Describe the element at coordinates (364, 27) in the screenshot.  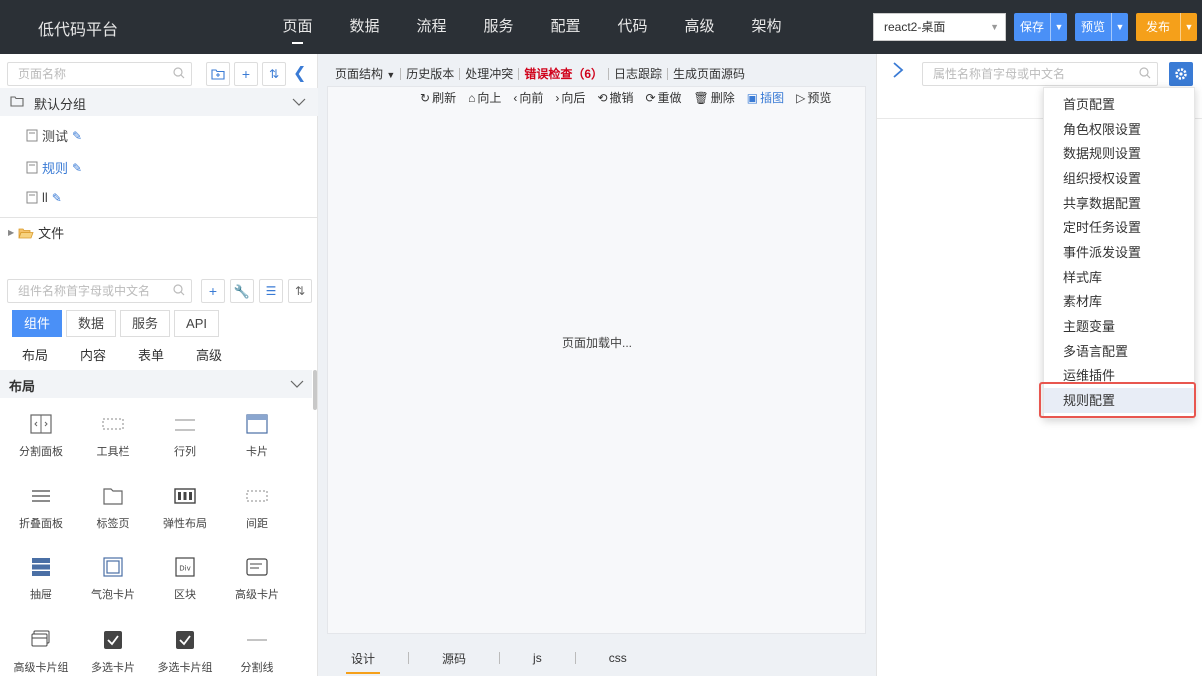
I see `nav-data: 数据` at that location.